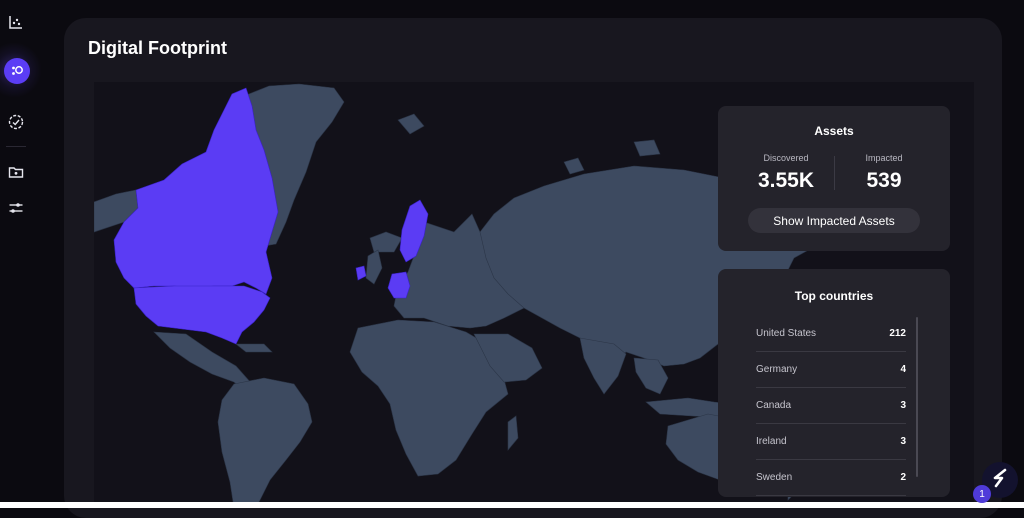  I want to click on map-uk, so click(374, 267).